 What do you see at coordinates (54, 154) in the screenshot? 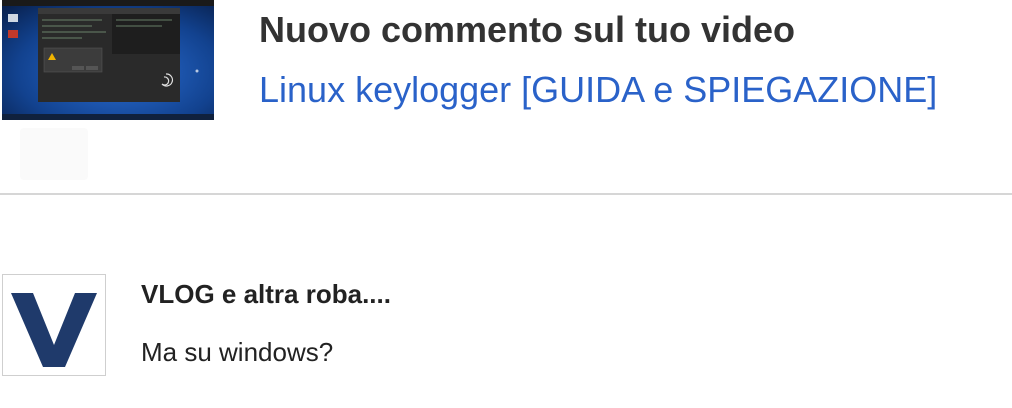
I see `placeholder-icon` at bounding box center [54, 154].